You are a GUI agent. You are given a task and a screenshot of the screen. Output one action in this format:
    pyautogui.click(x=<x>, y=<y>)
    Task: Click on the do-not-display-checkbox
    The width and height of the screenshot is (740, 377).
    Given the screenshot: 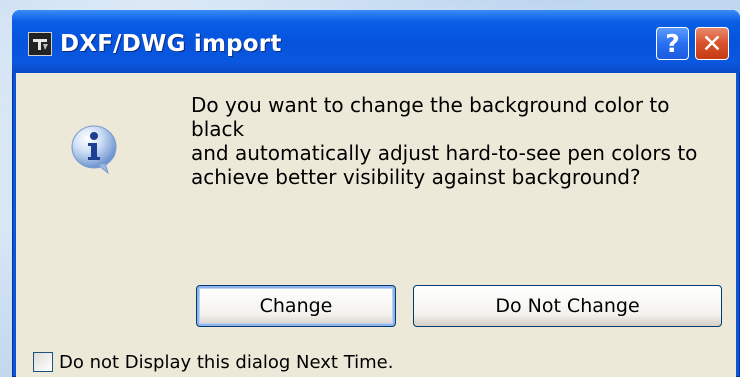 What is the action you would take?
    pyautogui.click(x=43, y=362)
    